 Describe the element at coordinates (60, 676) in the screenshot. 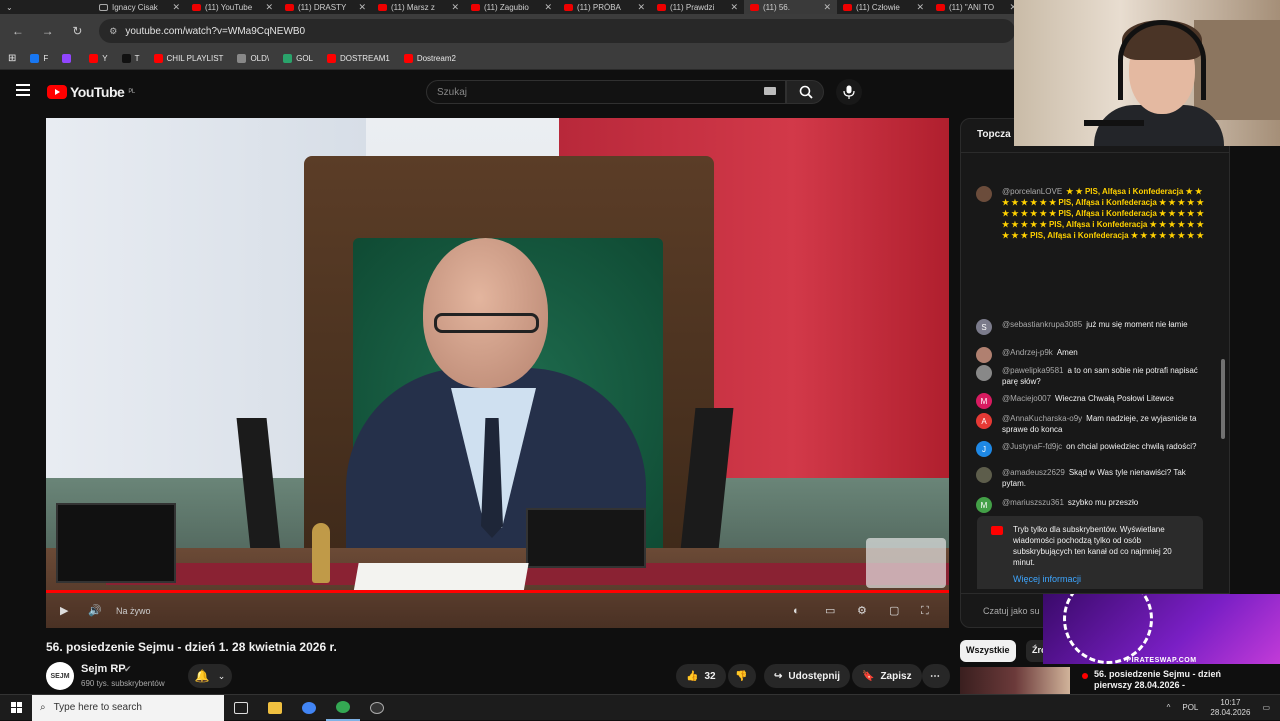

I see `channel-avatar: SEJM` at that location.